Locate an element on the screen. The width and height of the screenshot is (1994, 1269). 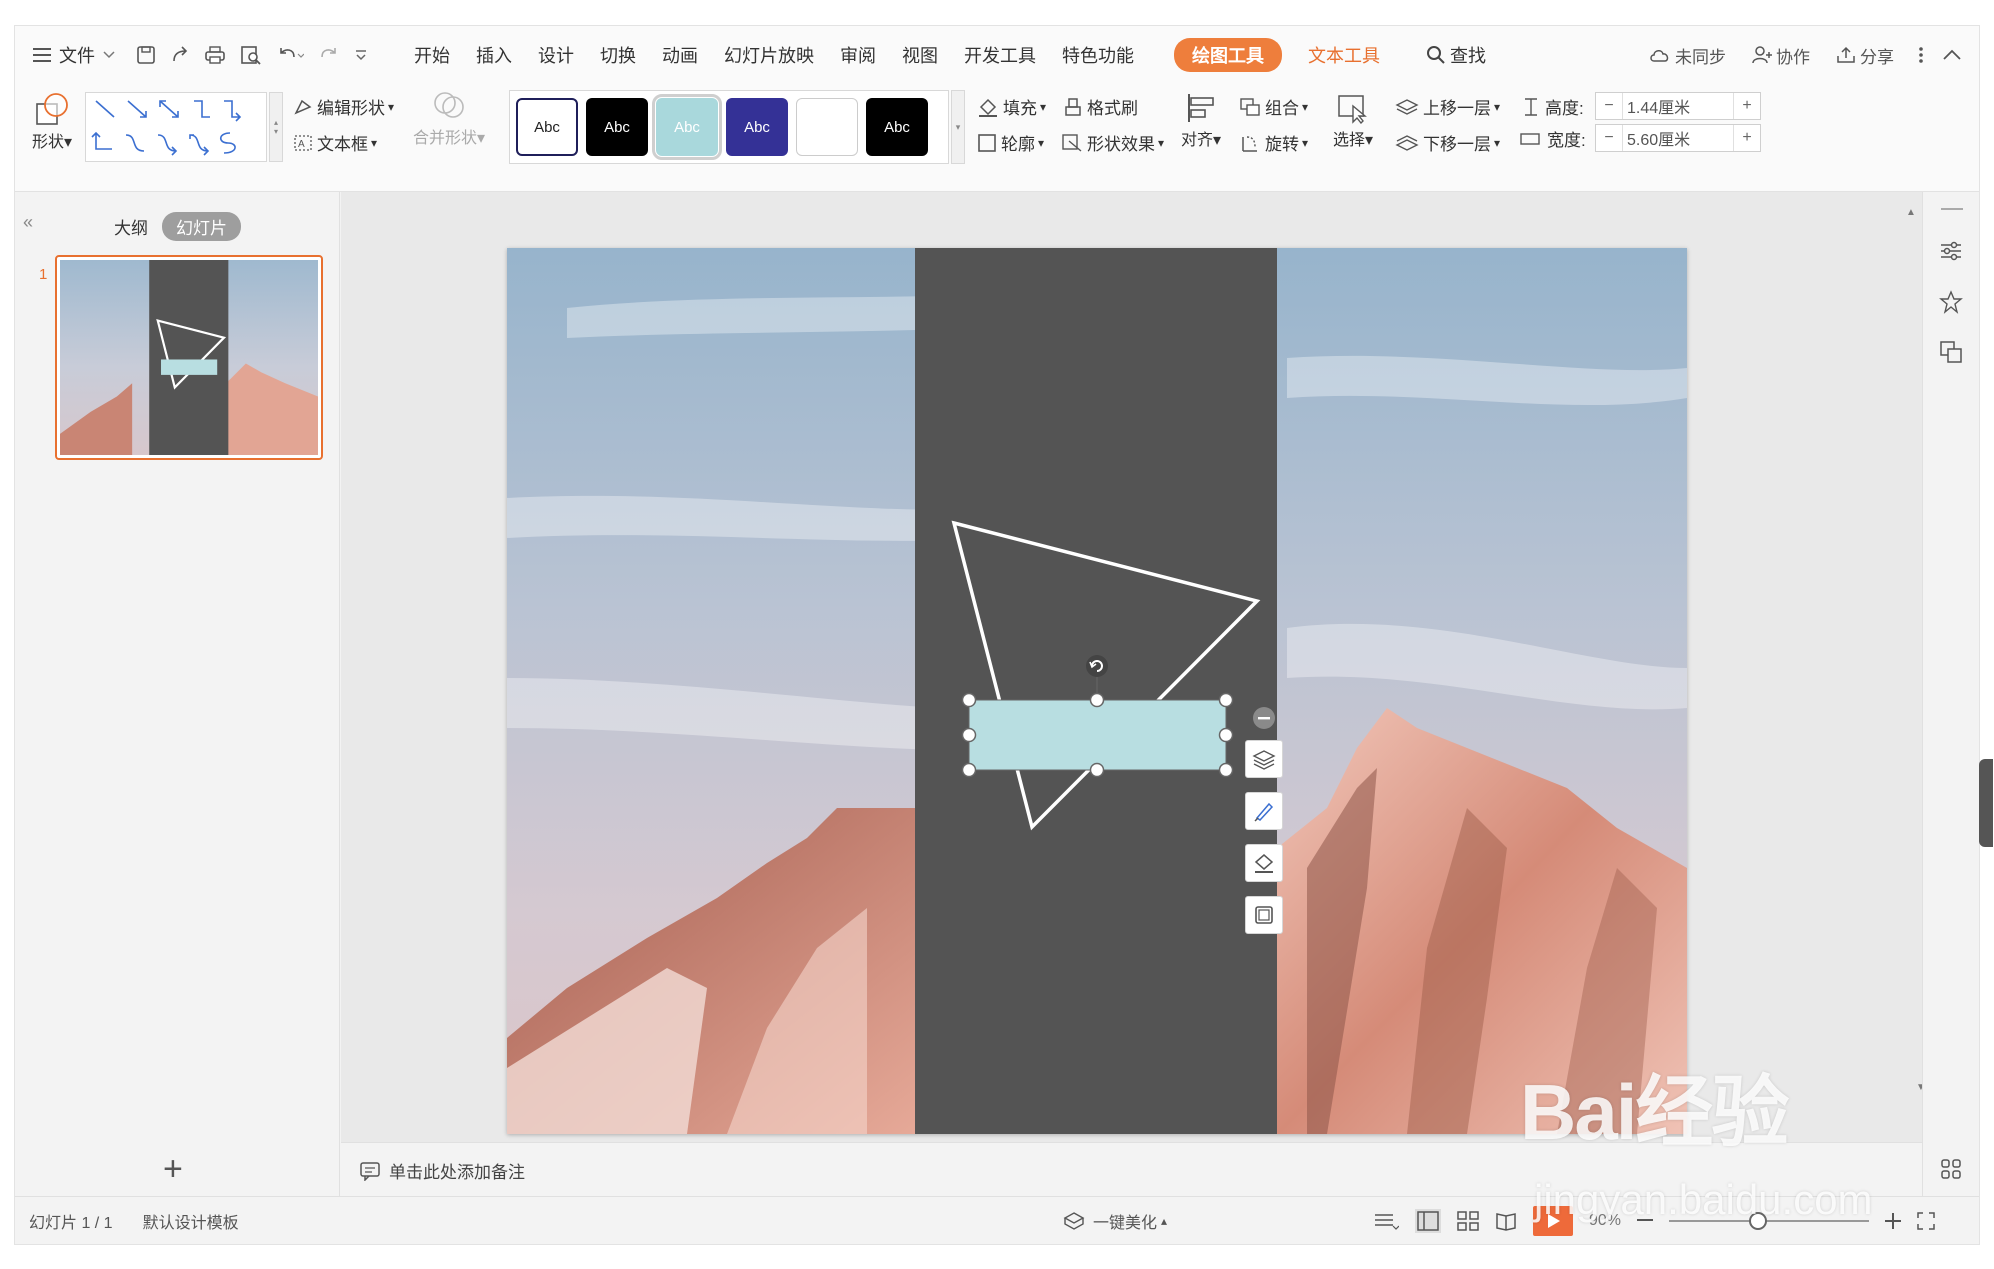
template-name: 默认设计模板 is located at coordinates (191, 1221).